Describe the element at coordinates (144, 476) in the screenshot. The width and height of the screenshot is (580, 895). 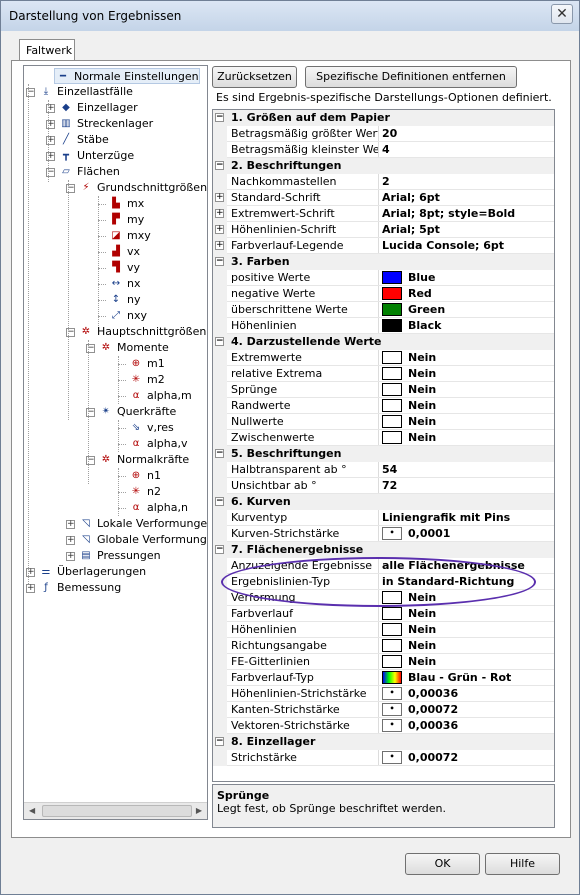
I see `tree-item-n1: ⊕ n1` at that location.